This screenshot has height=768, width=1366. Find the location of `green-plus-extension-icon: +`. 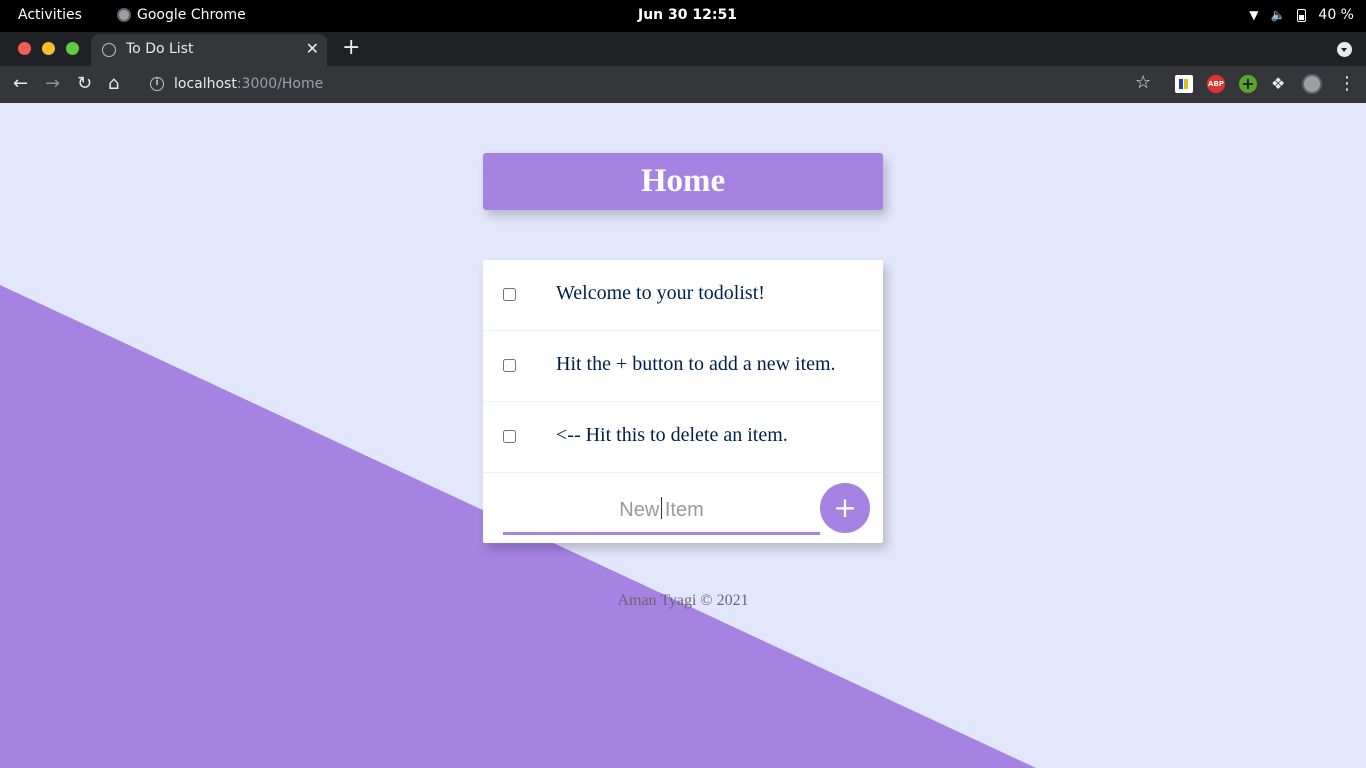

green-plus-extension-icon: + is located at coordinates (1248, 84).